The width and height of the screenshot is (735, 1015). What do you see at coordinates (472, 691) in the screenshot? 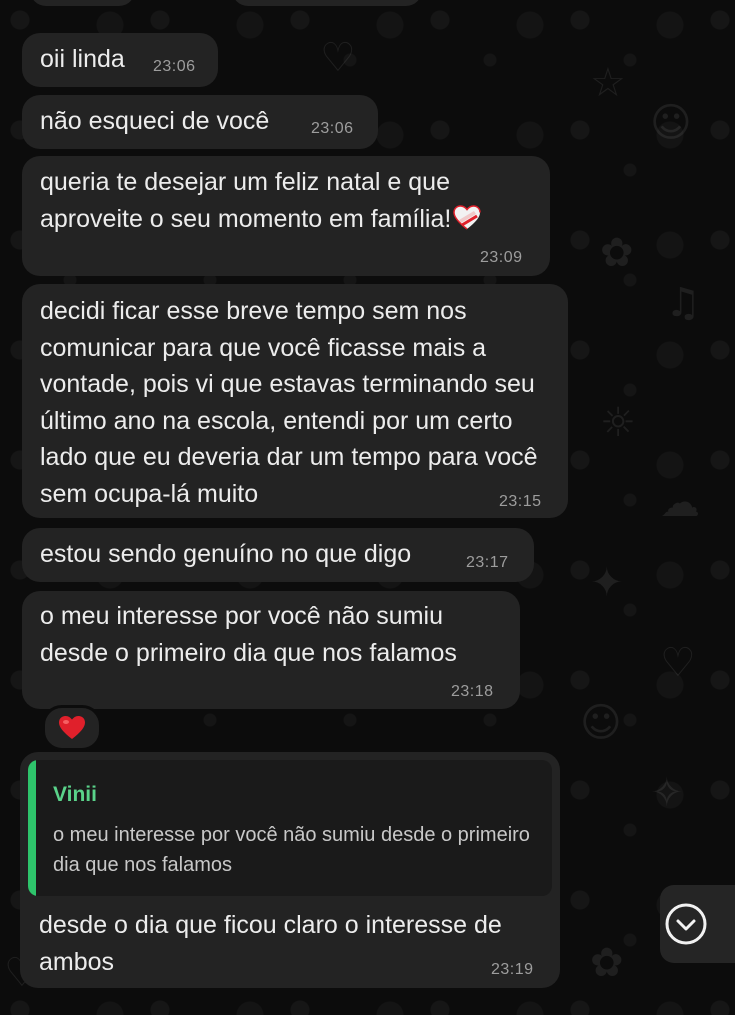
I see `message-timestamp: 23:18` at bounding box center [472, 691].